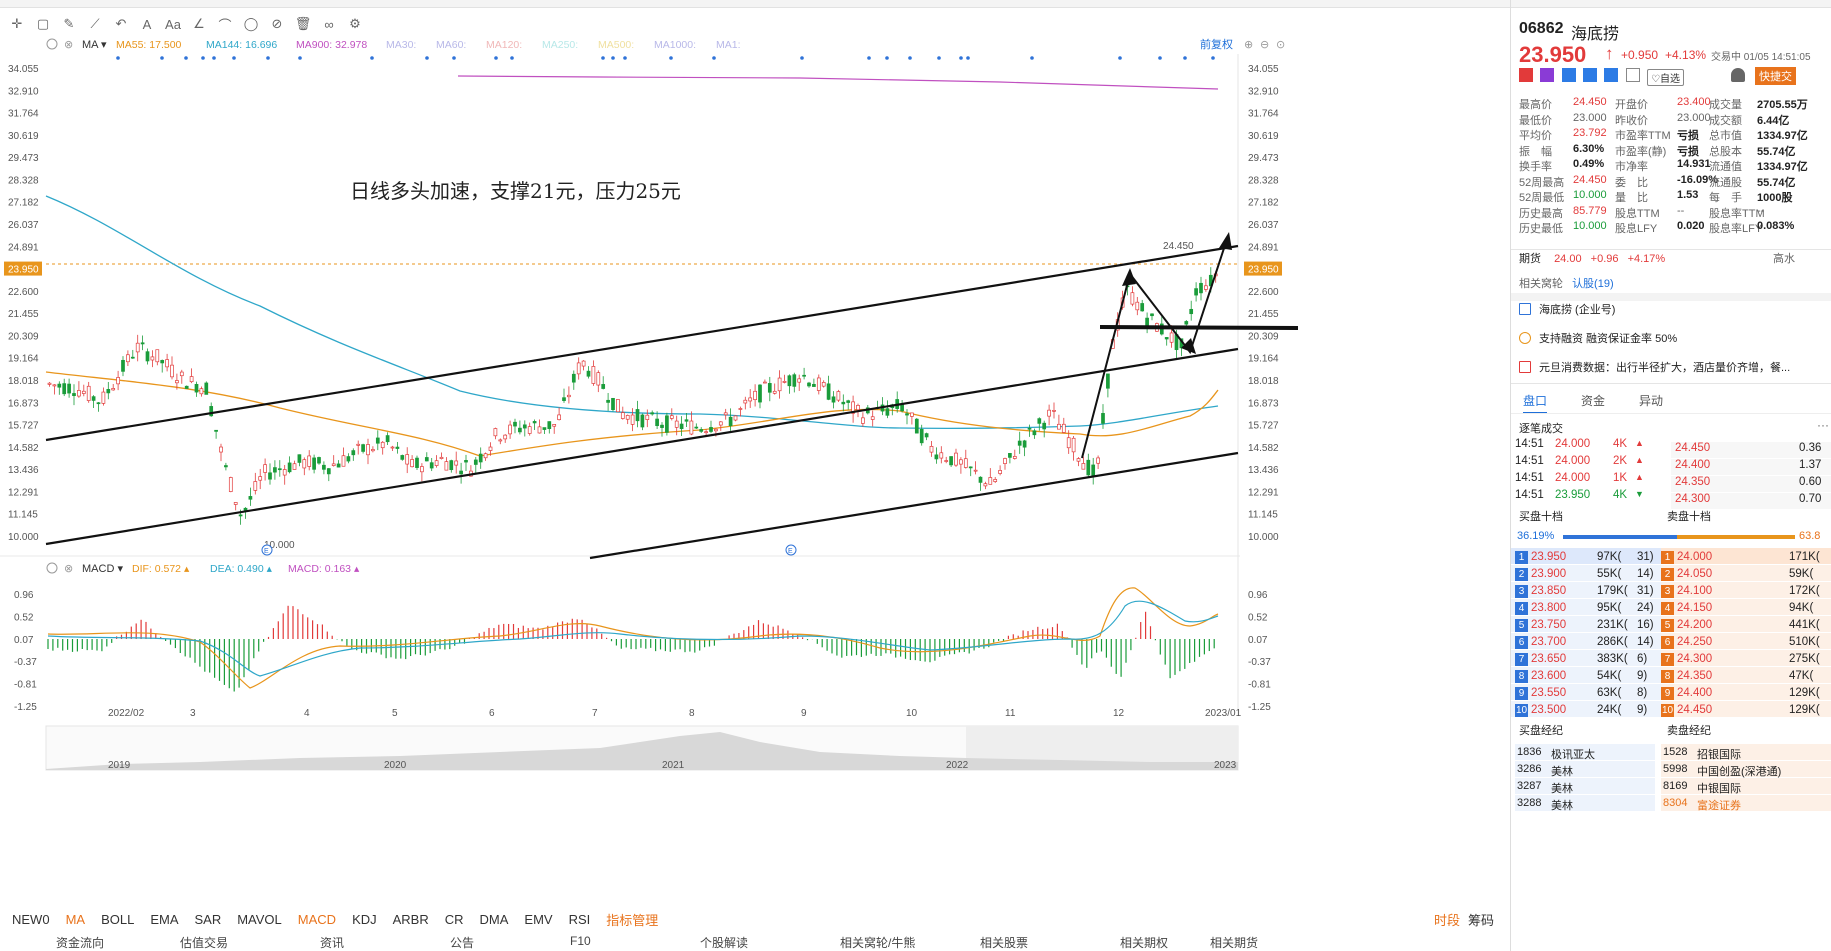  Describe the element at coordinates (411, 919) in the screenshot. I see `indicator-tab: ARBR` at that location.